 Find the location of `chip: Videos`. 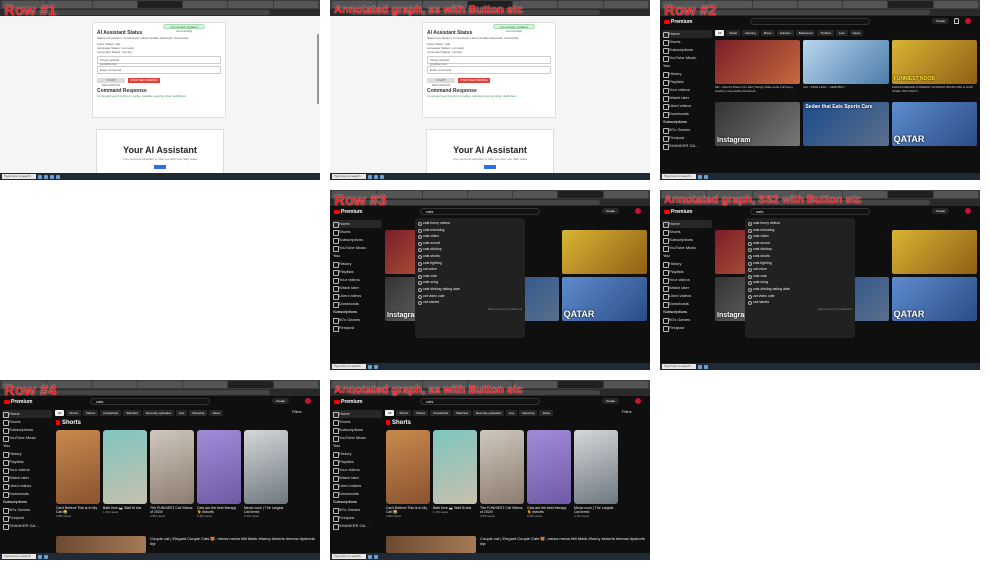

chip: Videos is located at coordinates (91, 413).